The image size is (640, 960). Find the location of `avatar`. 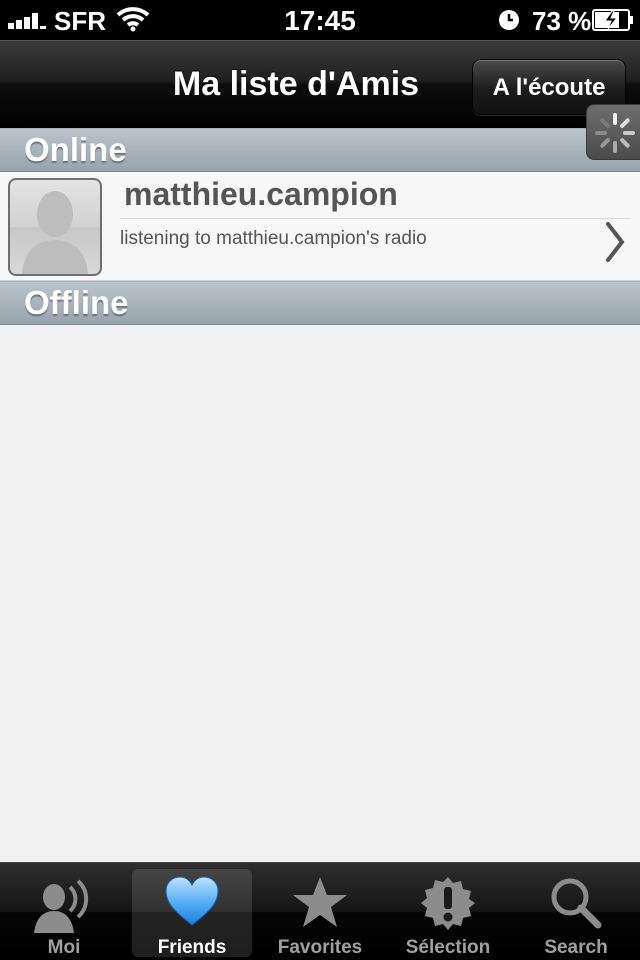

avatar is located at coordinates (55, 227).